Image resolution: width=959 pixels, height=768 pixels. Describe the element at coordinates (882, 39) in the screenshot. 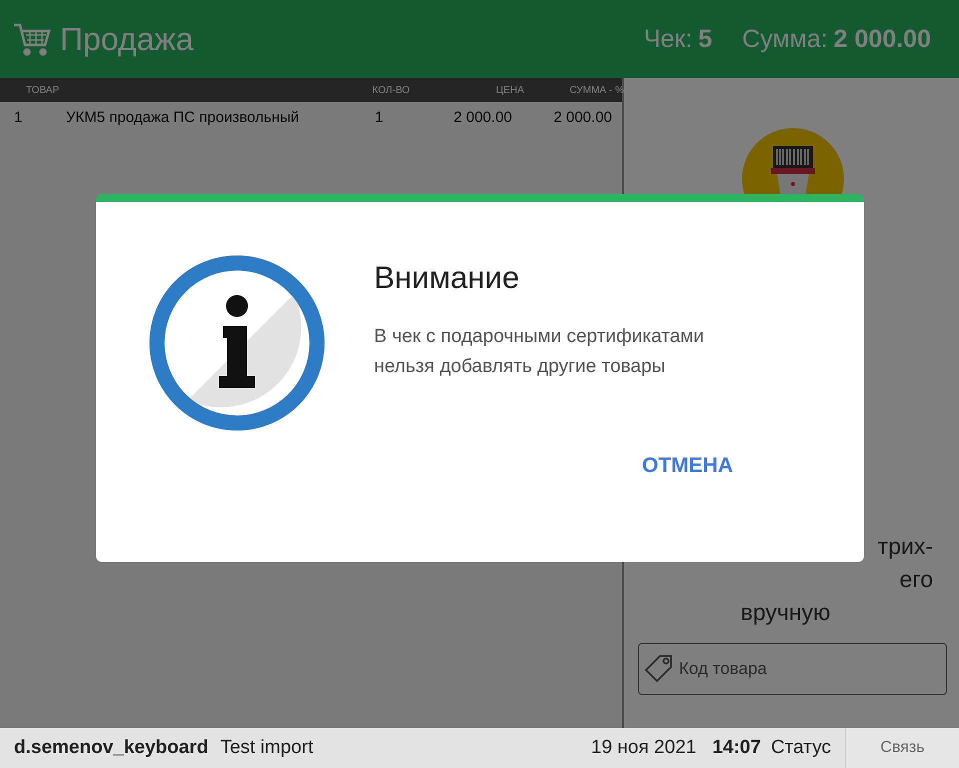

I see `sum-value: 2 000.00` at that location.